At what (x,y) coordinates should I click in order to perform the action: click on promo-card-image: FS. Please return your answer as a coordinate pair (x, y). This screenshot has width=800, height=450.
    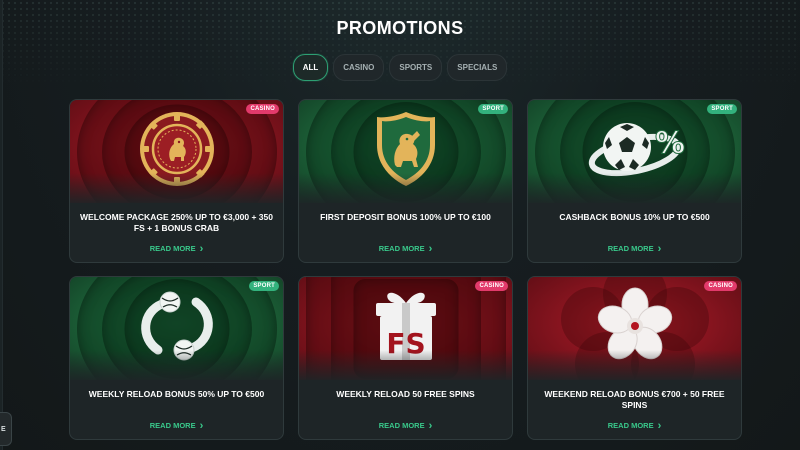
    Looking at the image, I should click on (405, 328).